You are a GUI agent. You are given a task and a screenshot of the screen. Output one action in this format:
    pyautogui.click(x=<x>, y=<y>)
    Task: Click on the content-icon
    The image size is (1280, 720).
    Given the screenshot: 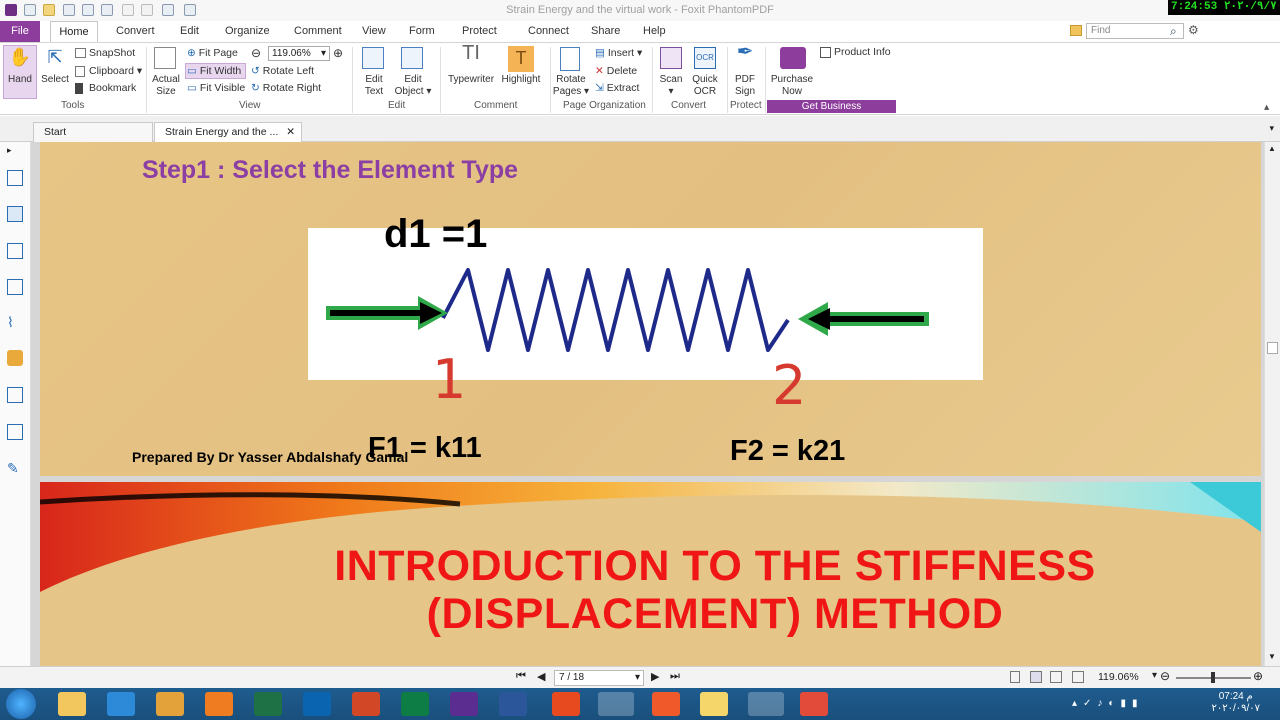 What is the action you would take?
    pyautogui.click(x=15, y=432)
    